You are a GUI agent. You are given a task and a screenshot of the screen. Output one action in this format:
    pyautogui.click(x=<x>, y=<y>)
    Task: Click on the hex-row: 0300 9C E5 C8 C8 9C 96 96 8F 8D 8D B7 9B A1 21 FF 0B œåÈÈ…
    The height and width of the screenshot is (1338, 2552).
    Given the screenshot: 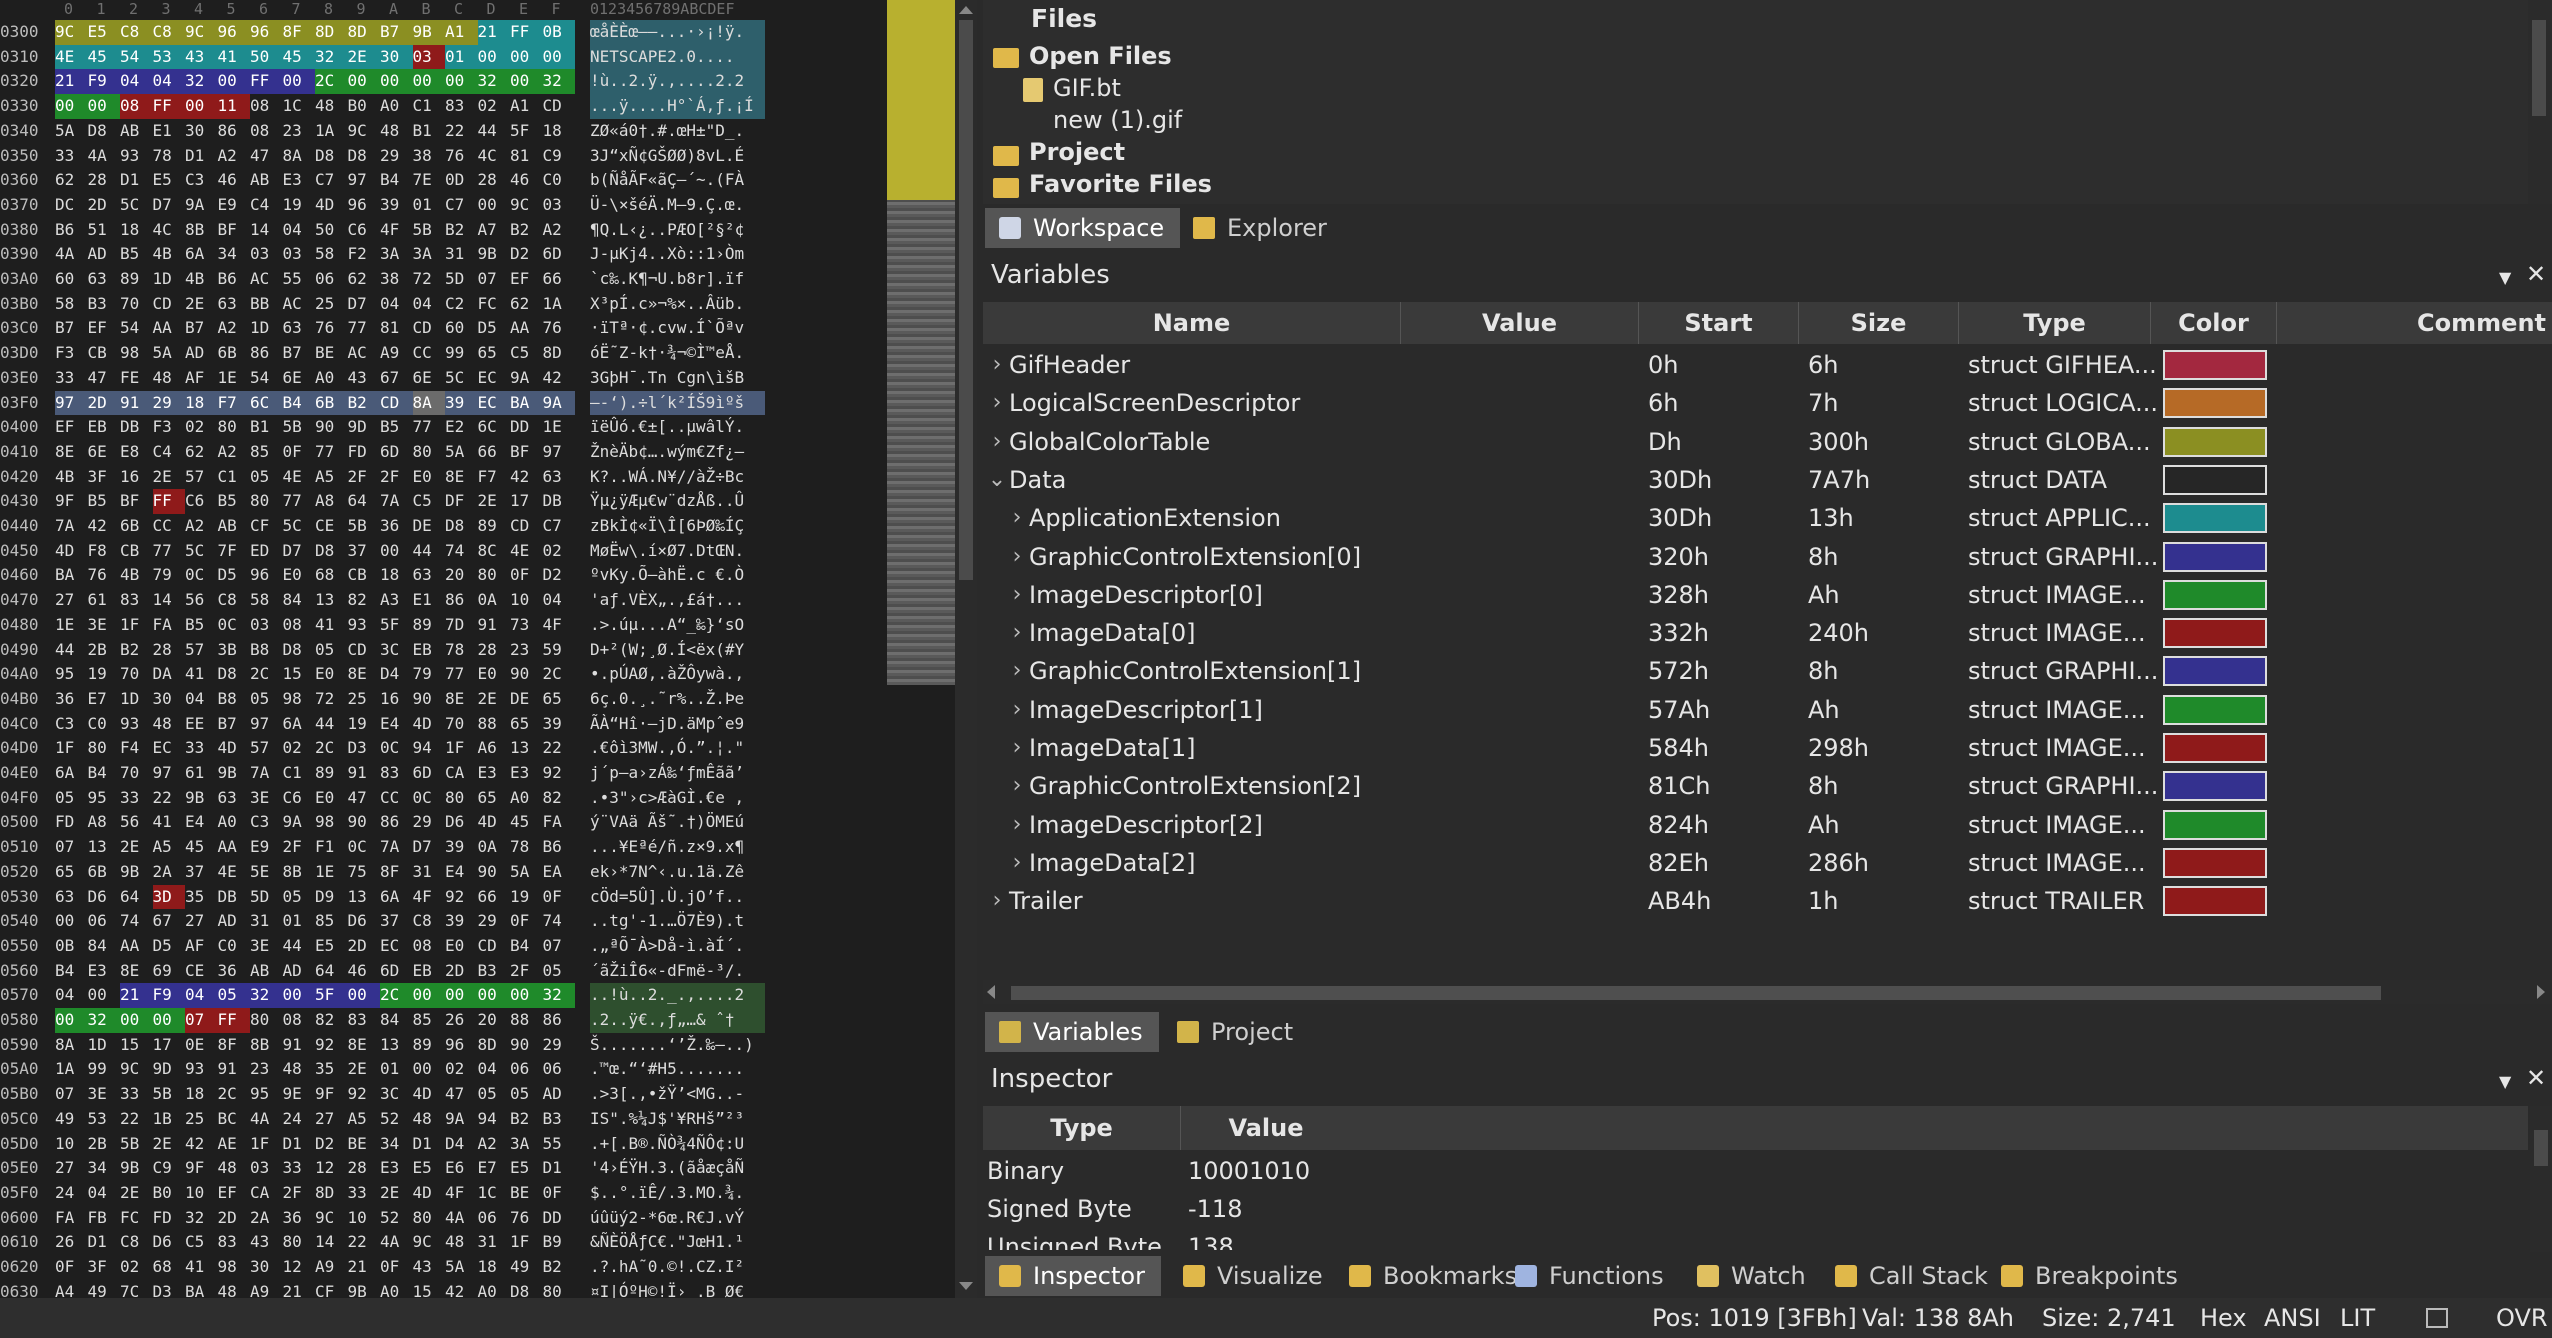 What is the action you would take?
    pyautogui.click(x=480, y=32)
    